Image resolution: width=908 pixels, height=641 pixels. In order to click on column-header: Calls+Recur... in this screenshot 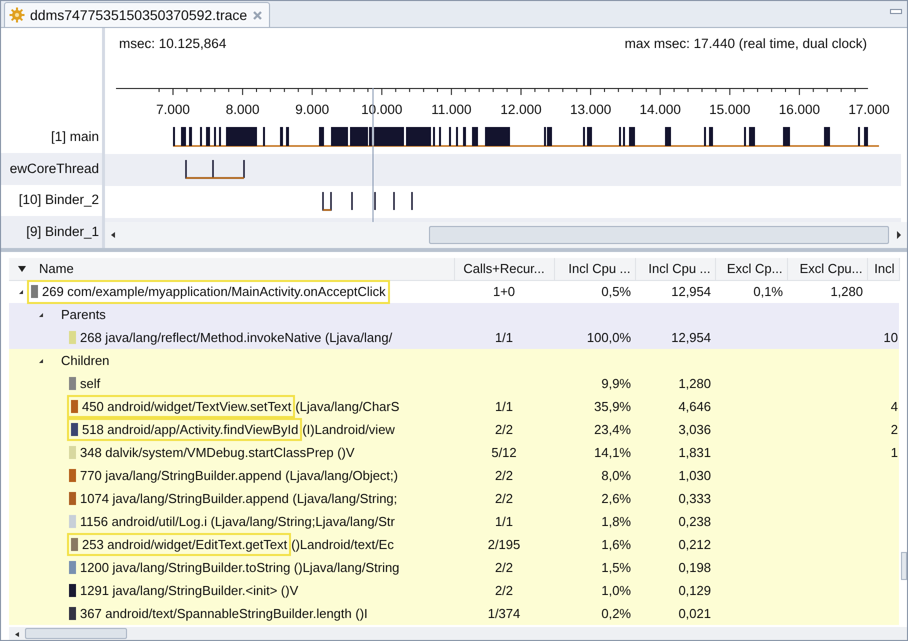, I will do `click(504, 269)`.